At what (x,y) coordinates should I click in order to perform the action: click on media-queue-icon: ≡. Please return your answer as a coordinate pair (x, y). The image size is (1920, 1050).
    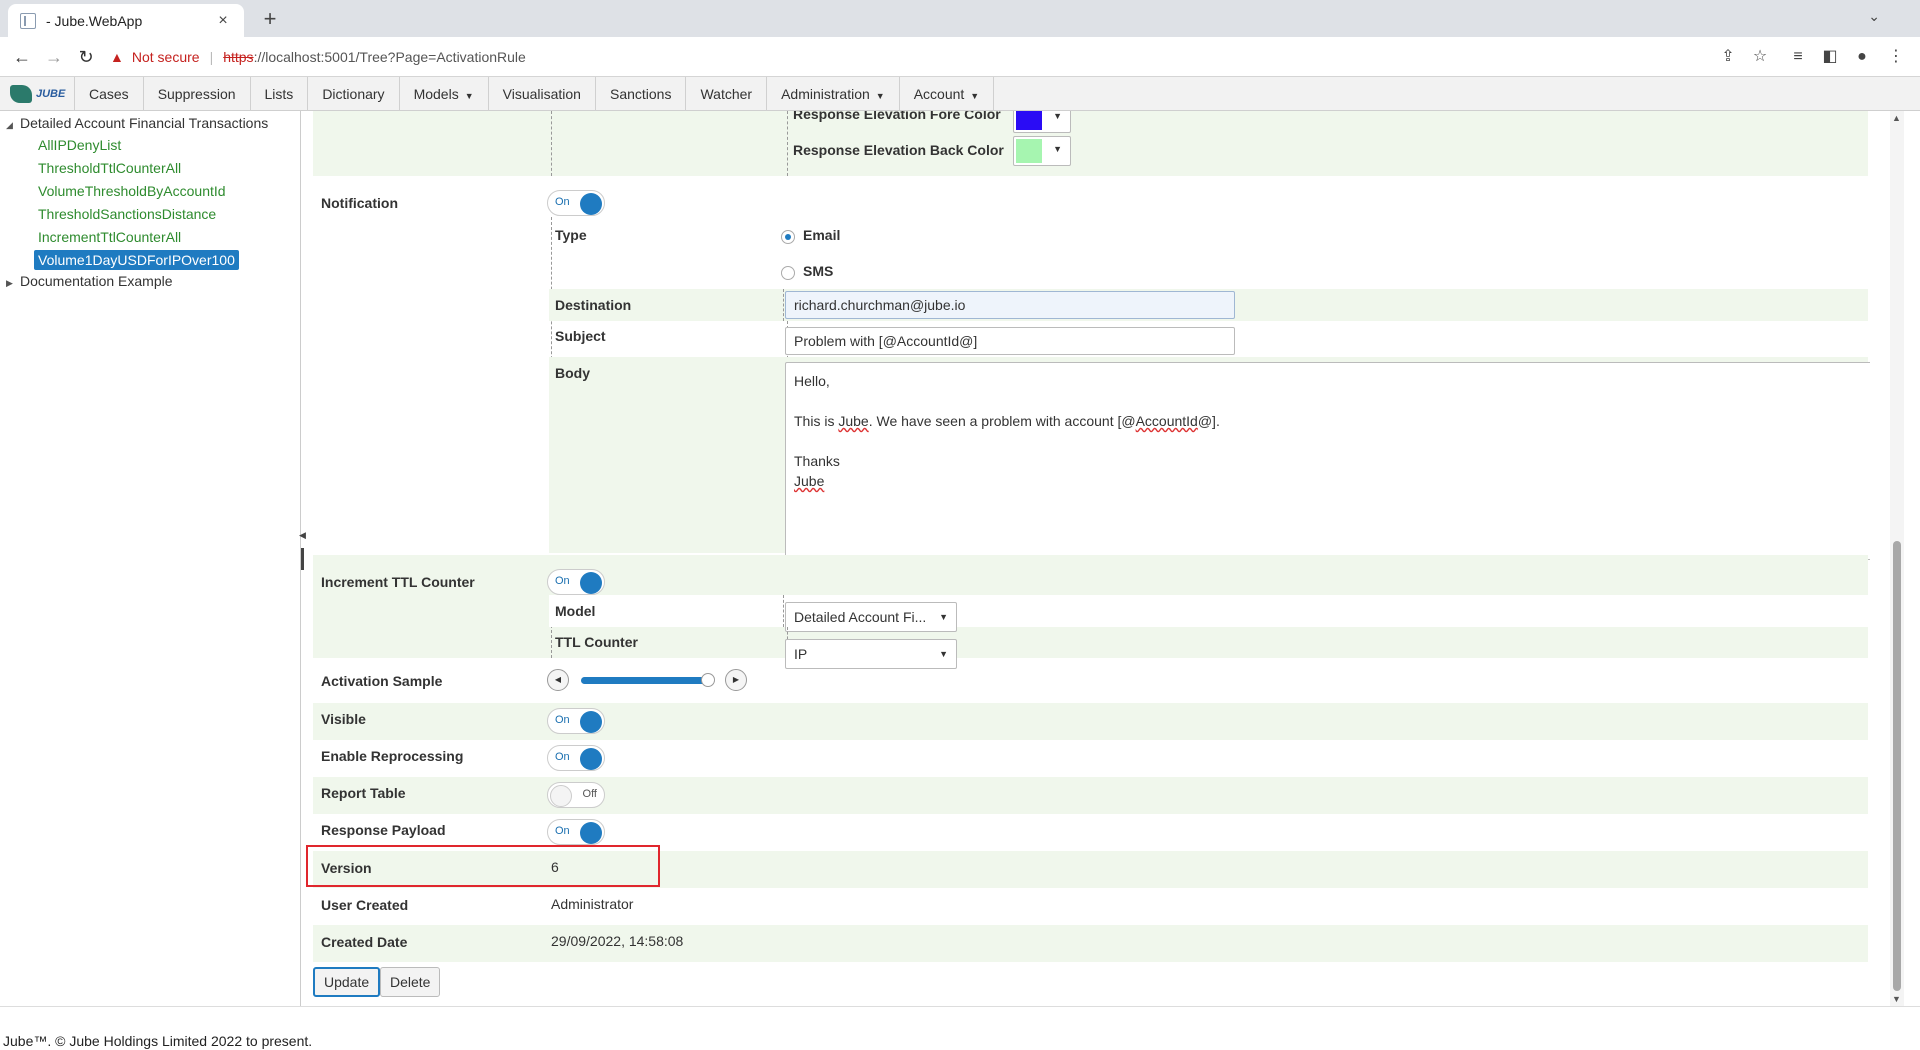
    Looking at the image, I should click on (1798, 57).